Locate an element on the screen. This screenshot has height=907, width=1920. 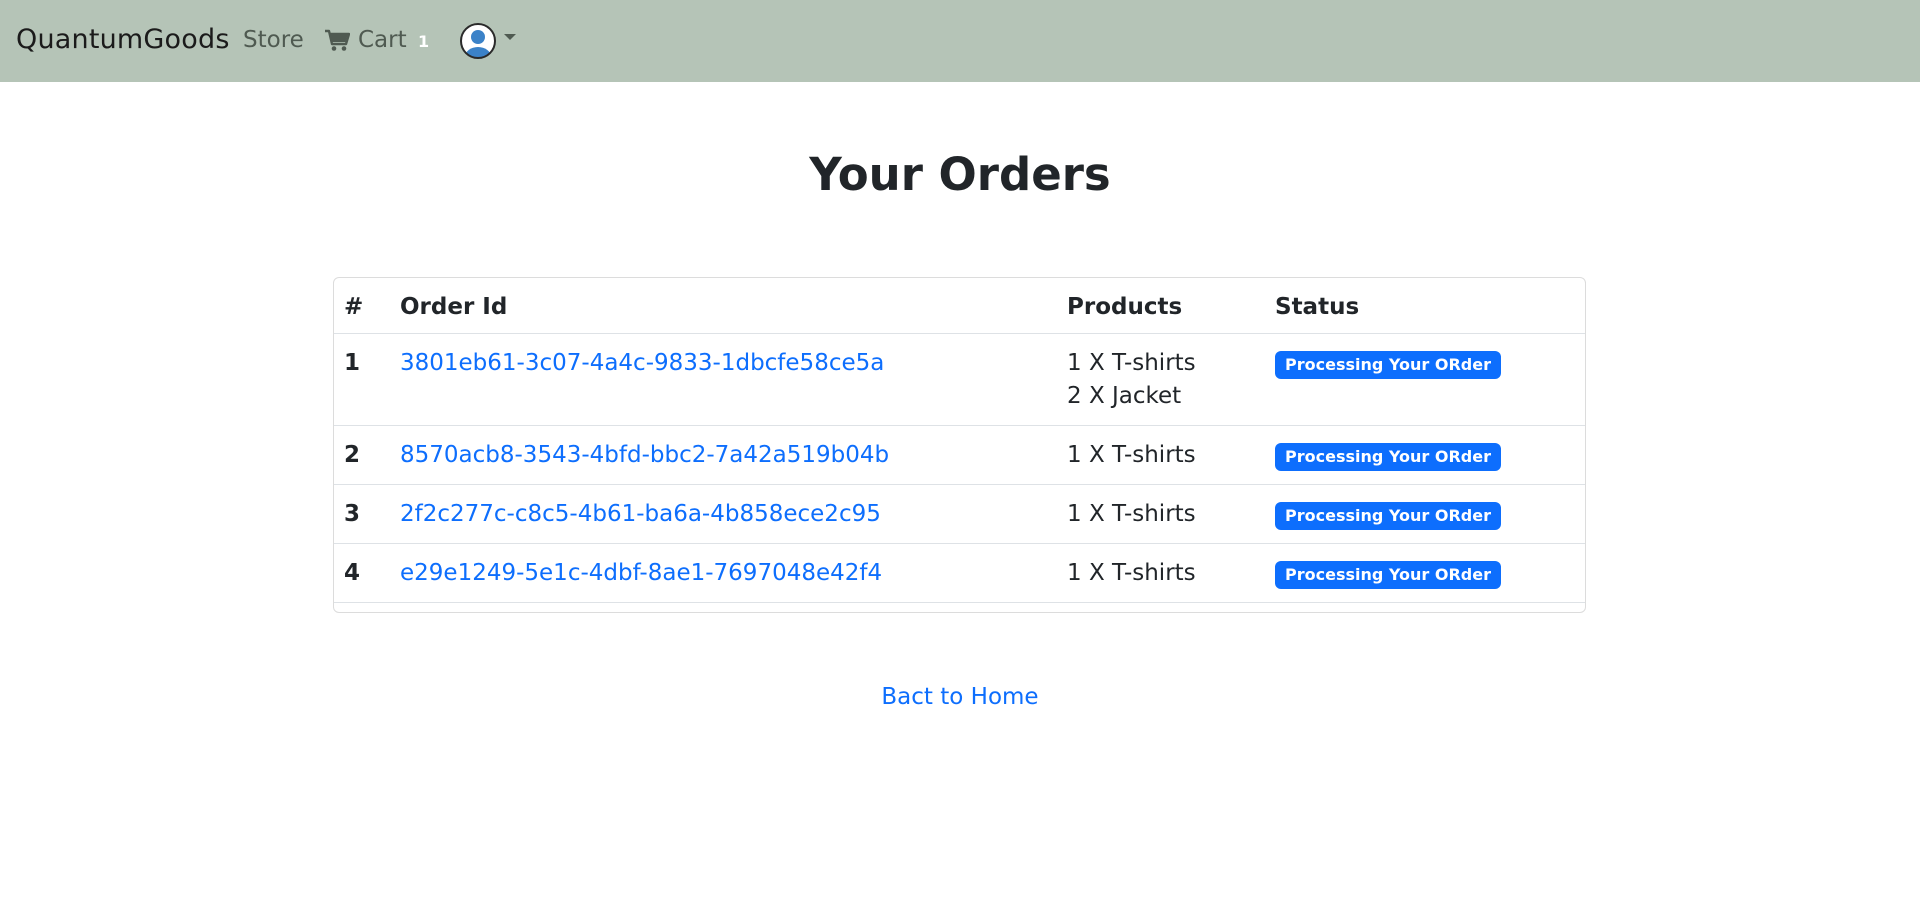
user-menu-toggle is located at coordinates (487, 41).